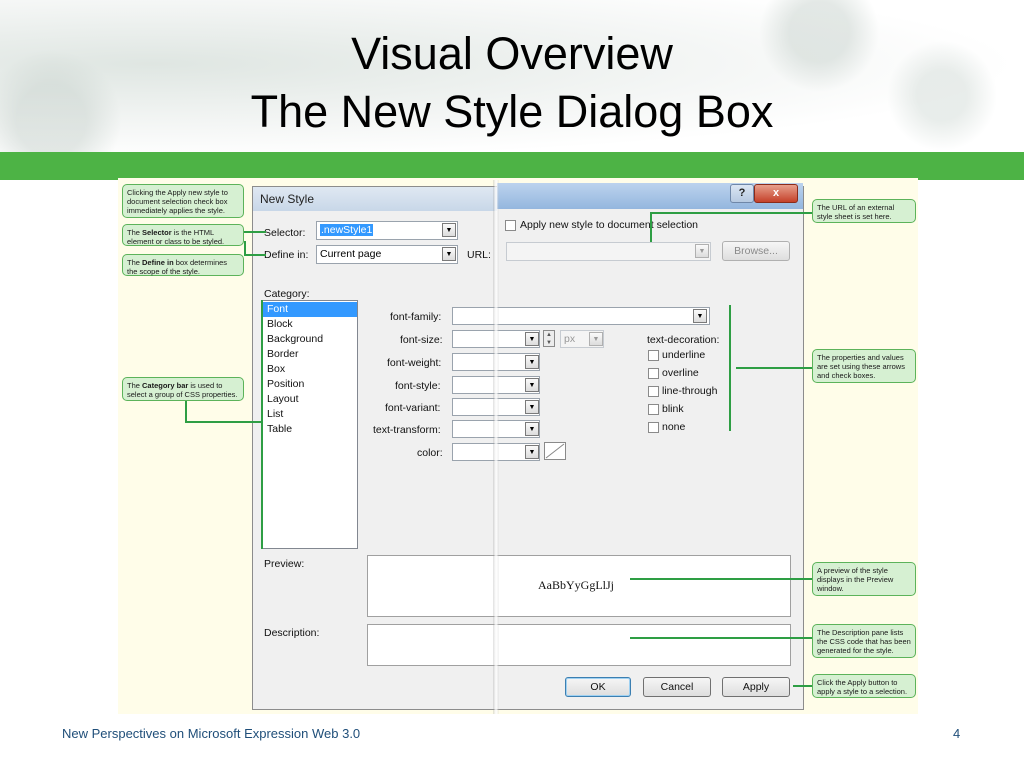 The image size is (1024, 768). Describe the element at coordinates (512, 53) in the screenshot. I see `slide-title-line1: Visual Overview` at that location.